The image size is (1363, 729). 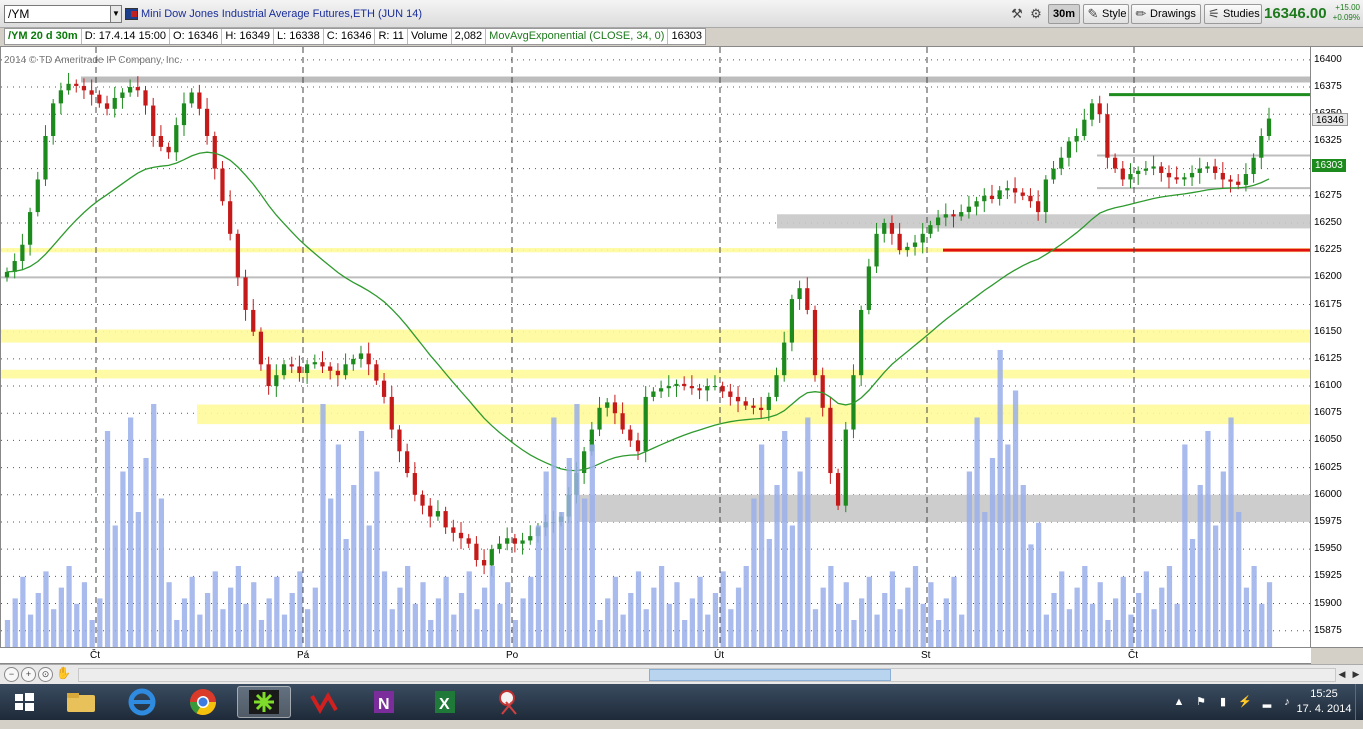 What do you see at coordinates (264, 702) in the screenshot?
I see `taskbar-thinkorswim` at bounding box center [264, 702].